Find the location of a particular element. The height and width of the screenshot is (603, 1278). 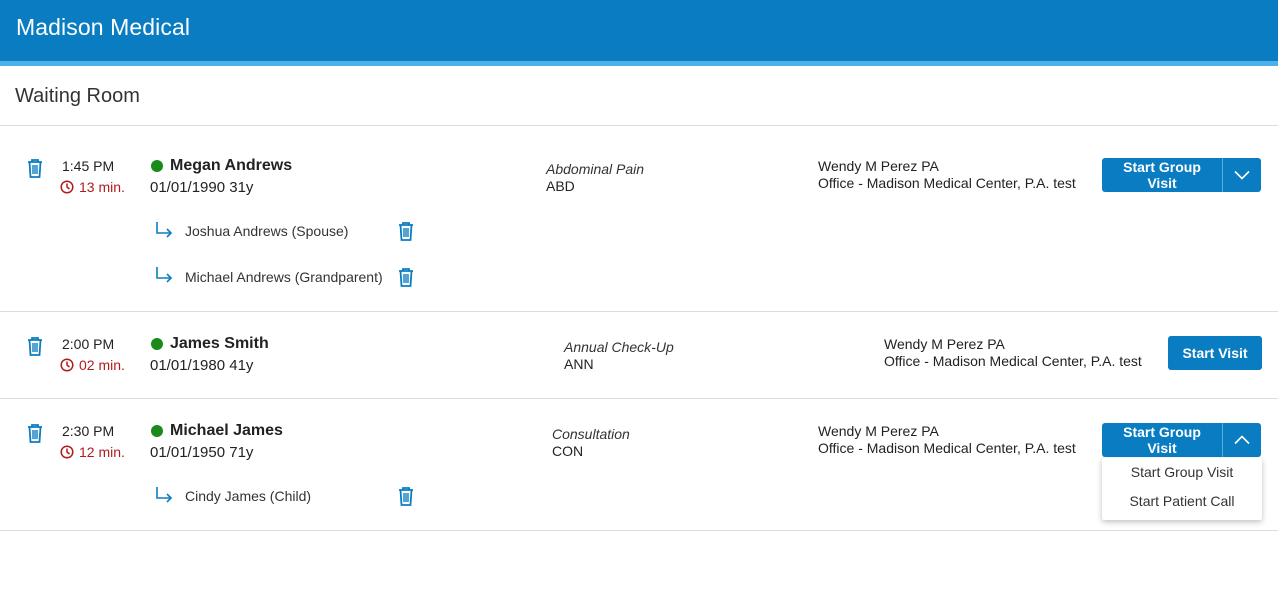

patient-name: Megan Andrews is located at coordinates (221, 166).